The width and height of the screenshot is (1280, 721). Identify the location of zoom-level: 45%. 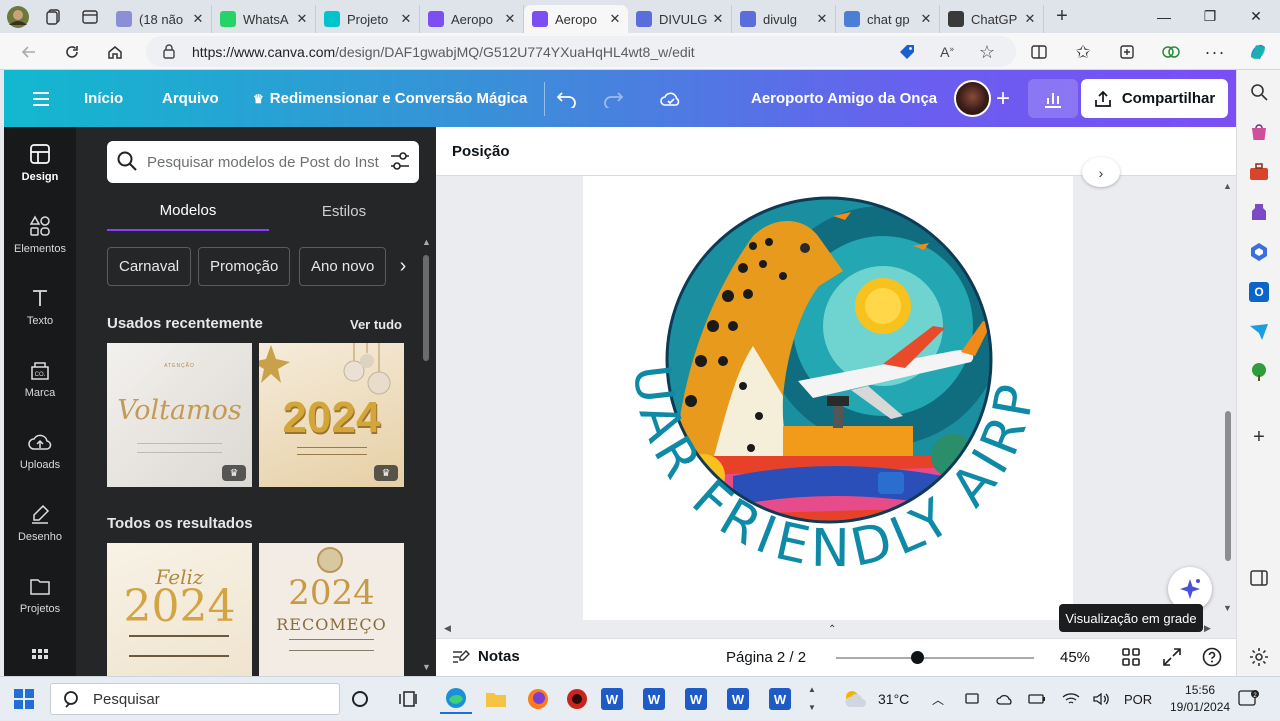
(1075, 657).